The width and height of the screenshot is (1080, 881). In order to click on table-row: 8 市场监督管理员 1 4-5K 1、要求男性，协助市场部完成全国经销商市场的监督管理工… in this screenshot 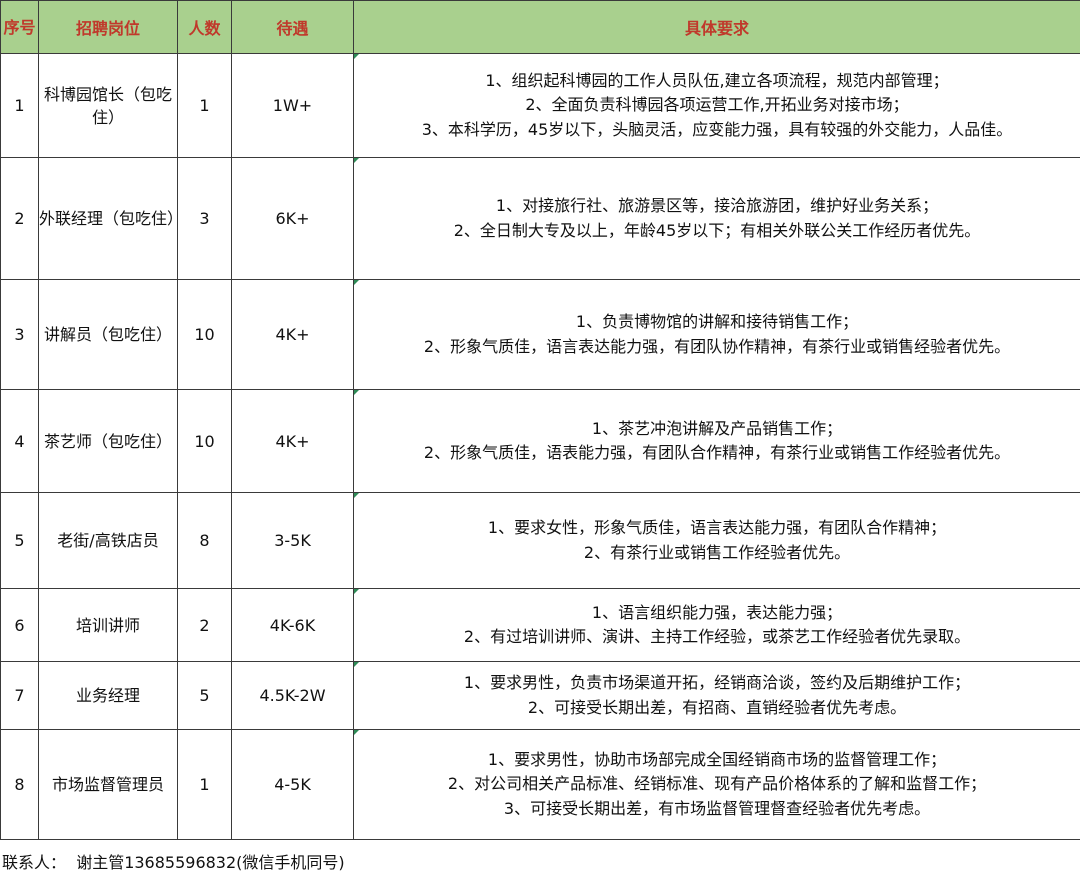, I will do `click(540, 784)`.